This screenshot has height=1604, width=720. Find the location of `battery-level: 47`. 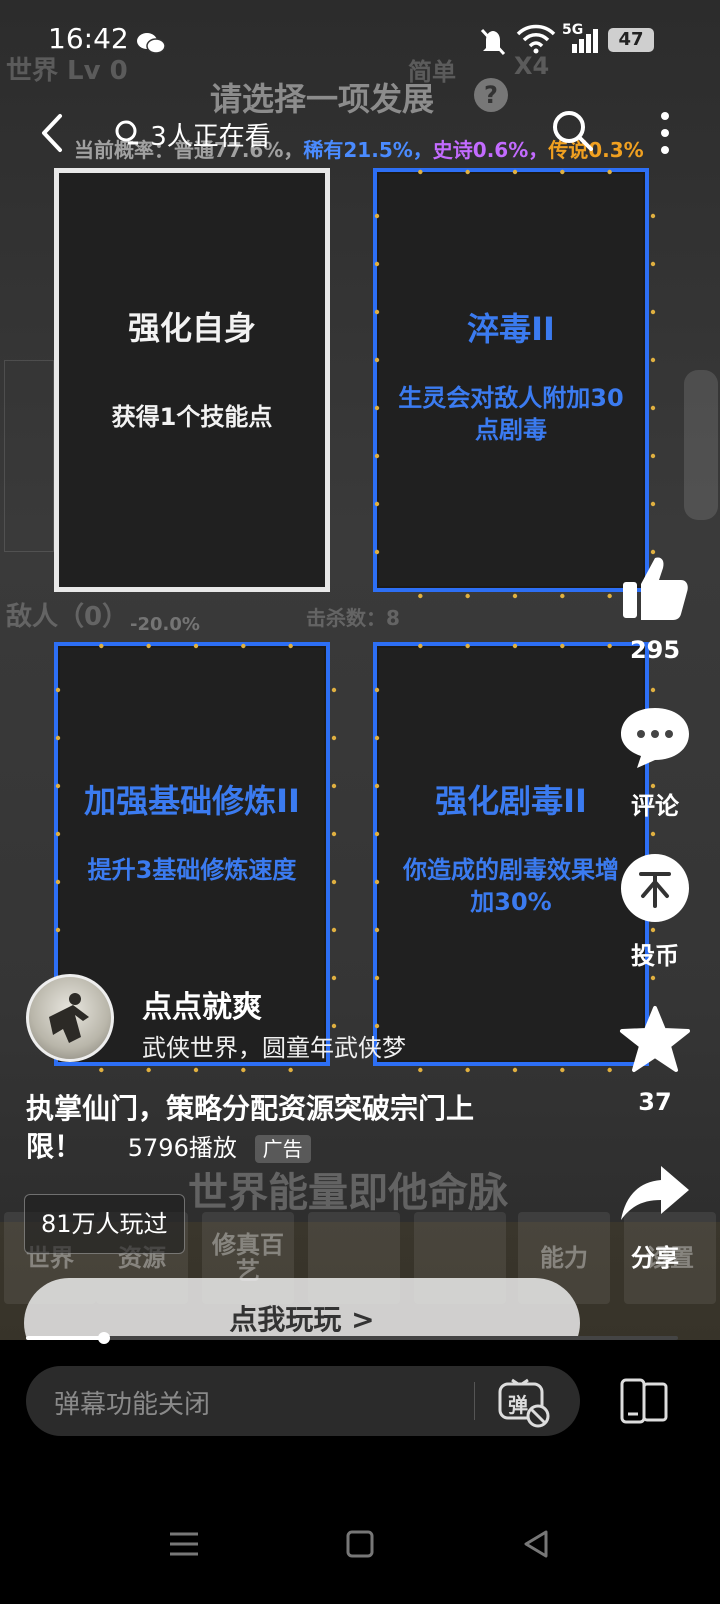

battery-level: 47 is located at coordinates (631, 39).